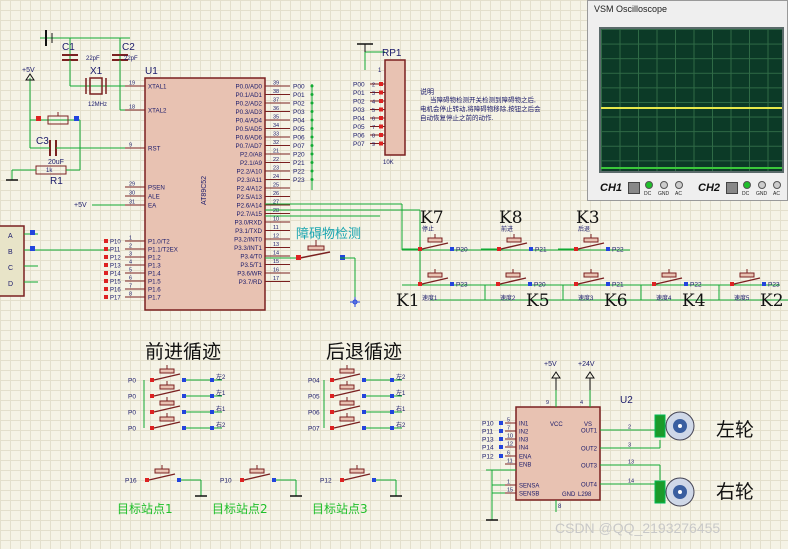 This screenshot has height=549, width=788. Describe the element at coordinates (762, 185) in the screenshot. I see `ch2-gnd-led` at that location.